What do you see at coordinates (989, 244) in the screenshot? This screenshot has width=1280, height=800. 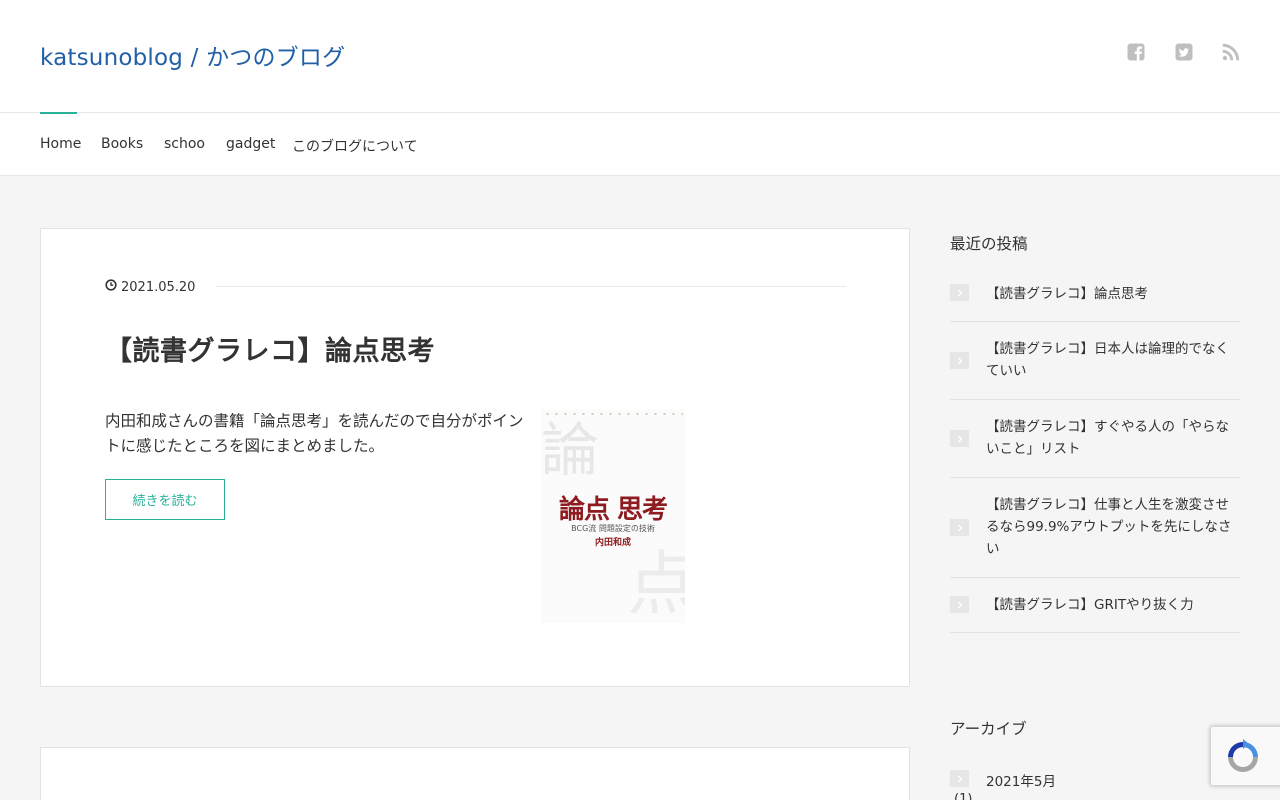 I see `recent-posts-heading: 最近の投稿` at bounding box center [989, 244].